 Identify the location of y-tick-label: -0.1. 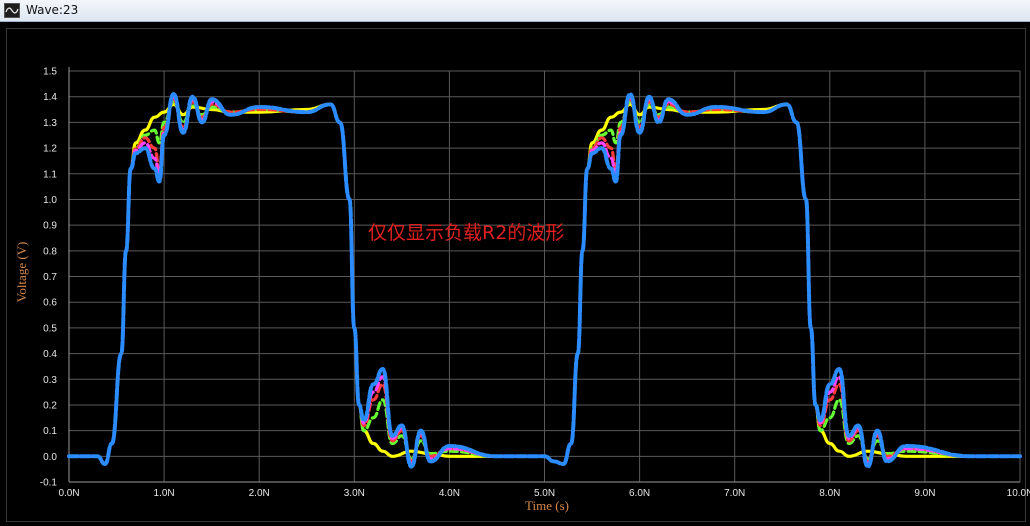
(49, 483).